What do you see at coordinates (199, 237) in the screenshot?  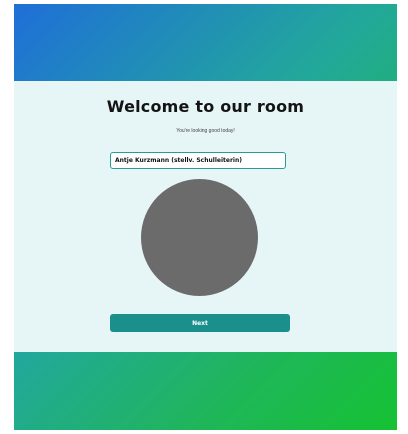 I see `avatar-preview` at bounding box center [199, 237].